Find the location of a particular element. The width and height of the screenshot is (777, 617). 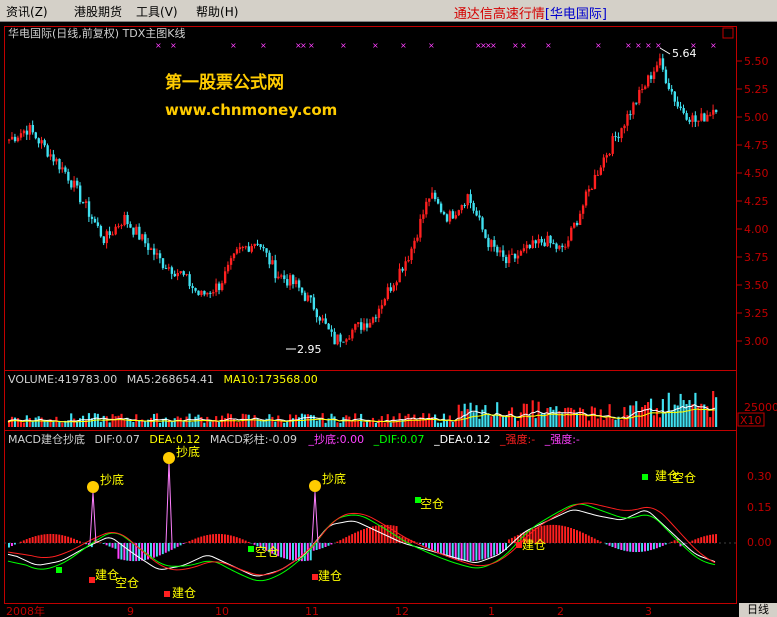

svg-text: 4.25 is located at coordinates (756, 201).